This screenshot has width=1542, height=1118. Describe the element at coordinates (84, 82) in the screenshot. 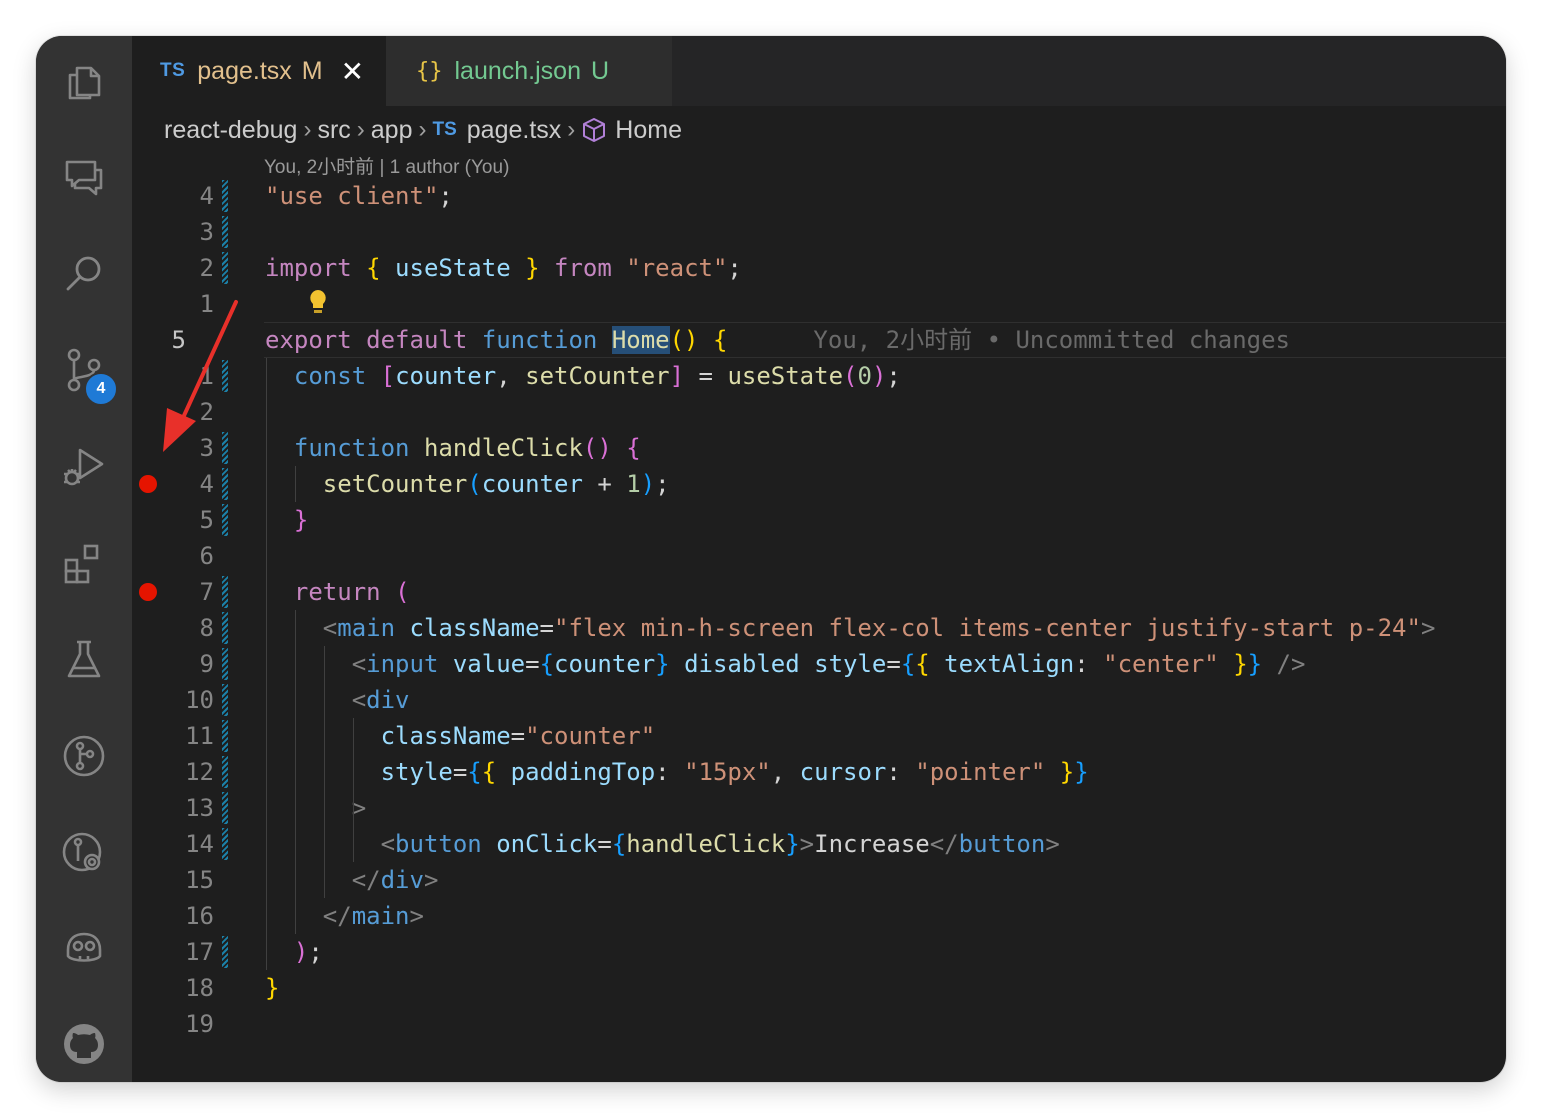

I see `explorer-icon` at that location.